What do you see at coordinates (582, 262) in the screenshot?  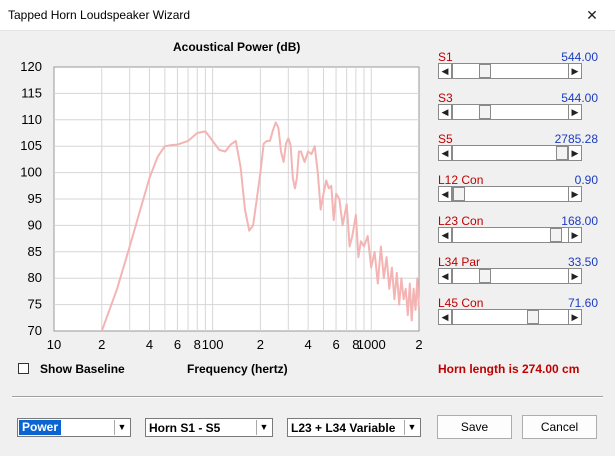 I see `slider-value: 33.50` at bounding box center [582, 262].